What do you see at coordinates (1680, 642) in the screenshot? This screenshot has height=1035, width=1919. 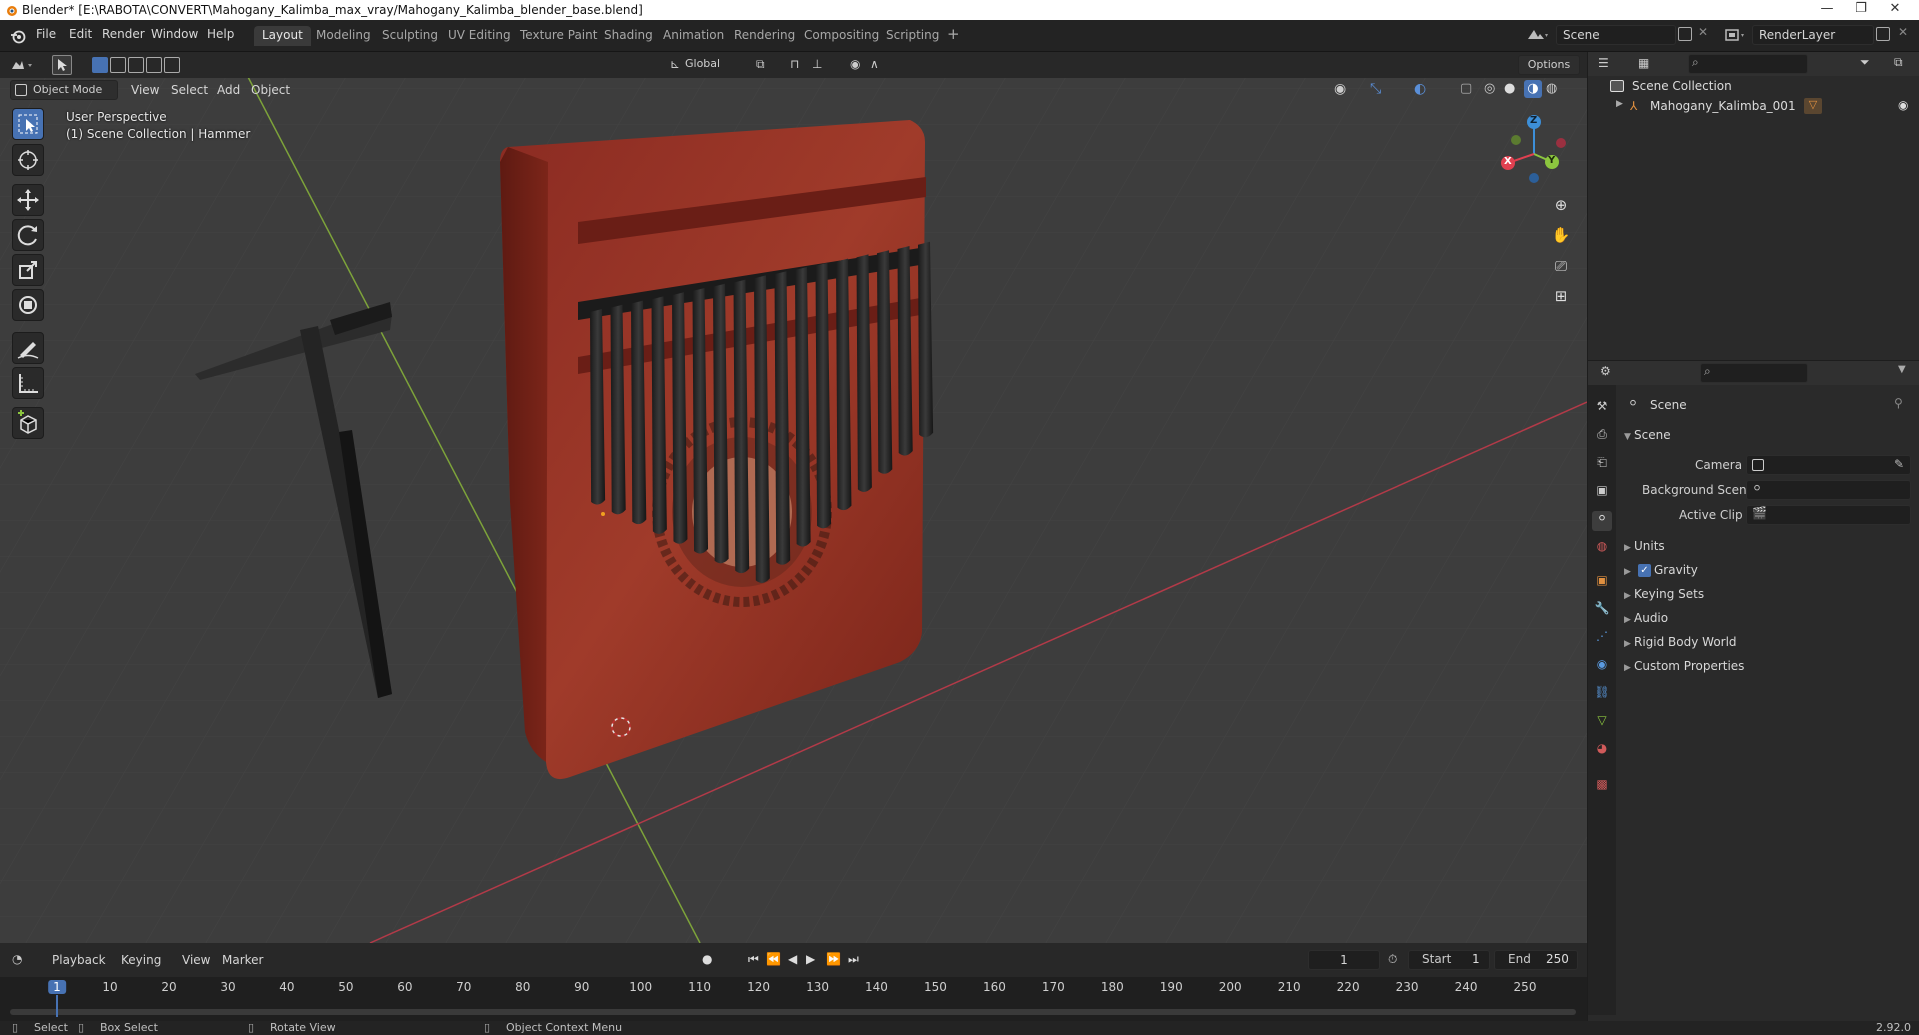 I see `rigid-body-world-panel-header: ▶ Rigid Body World` at bounding box center [1680, 642].